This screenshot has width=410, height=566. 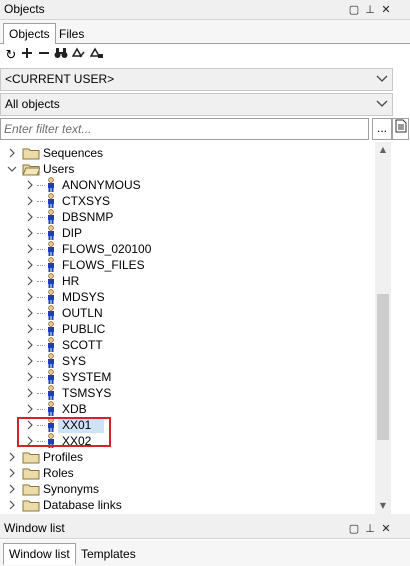 I want to click on tab-templates: Templates, so click(x=108, y=553).